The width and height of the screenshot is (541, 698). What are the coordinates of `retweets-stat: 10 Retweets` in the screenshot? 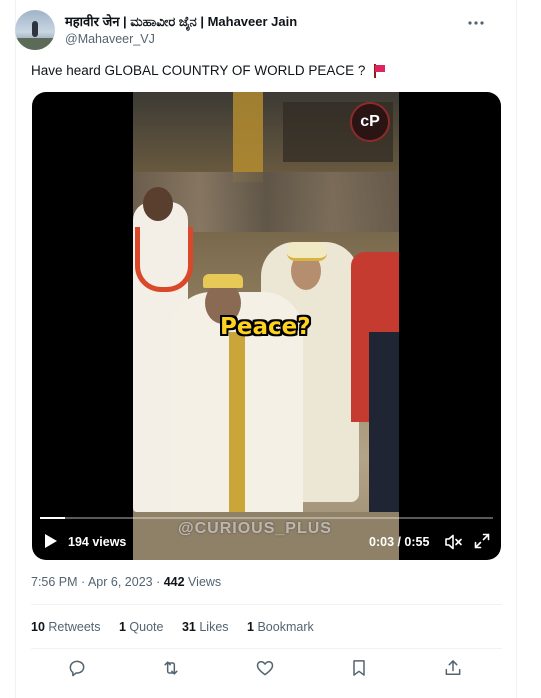 It's located at (66, 627).